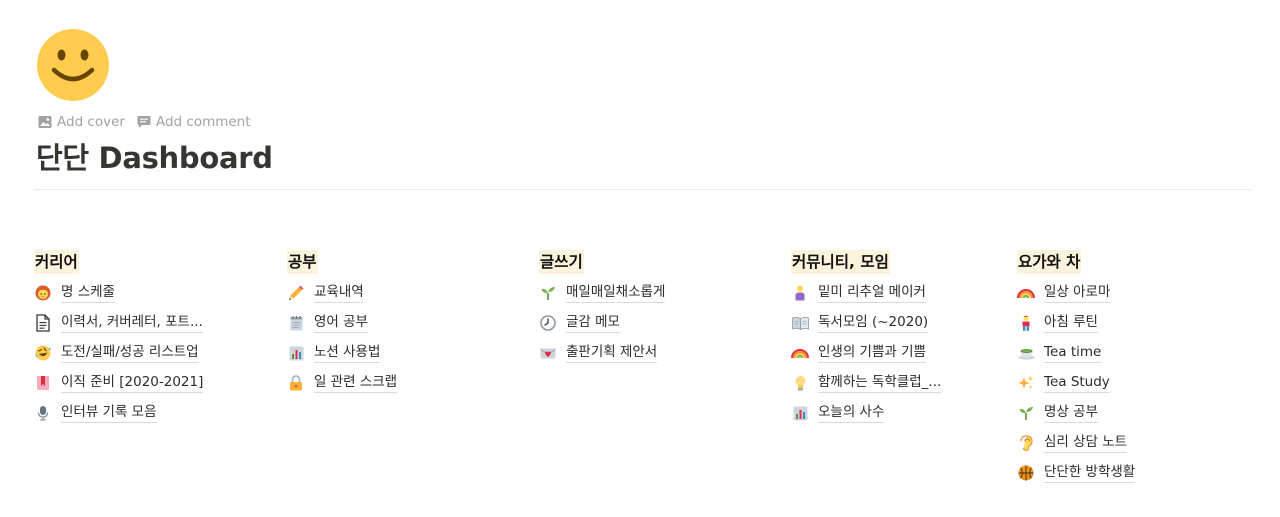  I want to click on page-icon, so click(73, 65).